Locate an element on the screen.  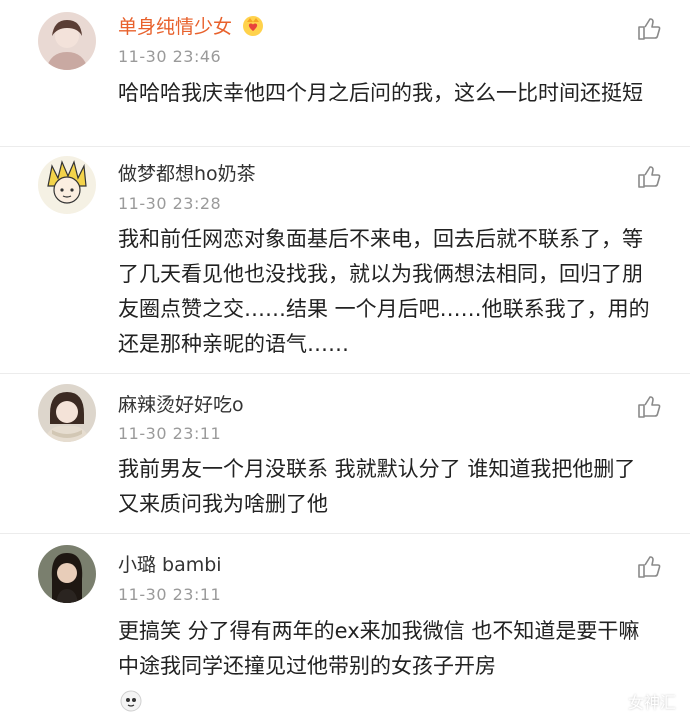
username: 做梦都想ho奶茶 is located at coordinates (187, 174).